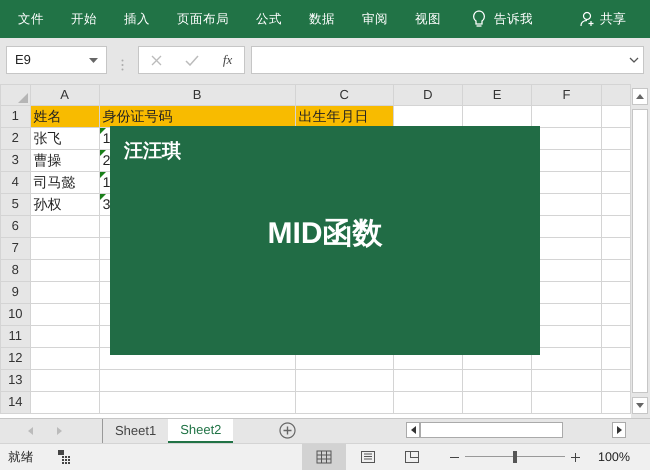 The width and height of the screenshot is (650, 470). I want to click on menu-tab: 数据, so click(322, 19).